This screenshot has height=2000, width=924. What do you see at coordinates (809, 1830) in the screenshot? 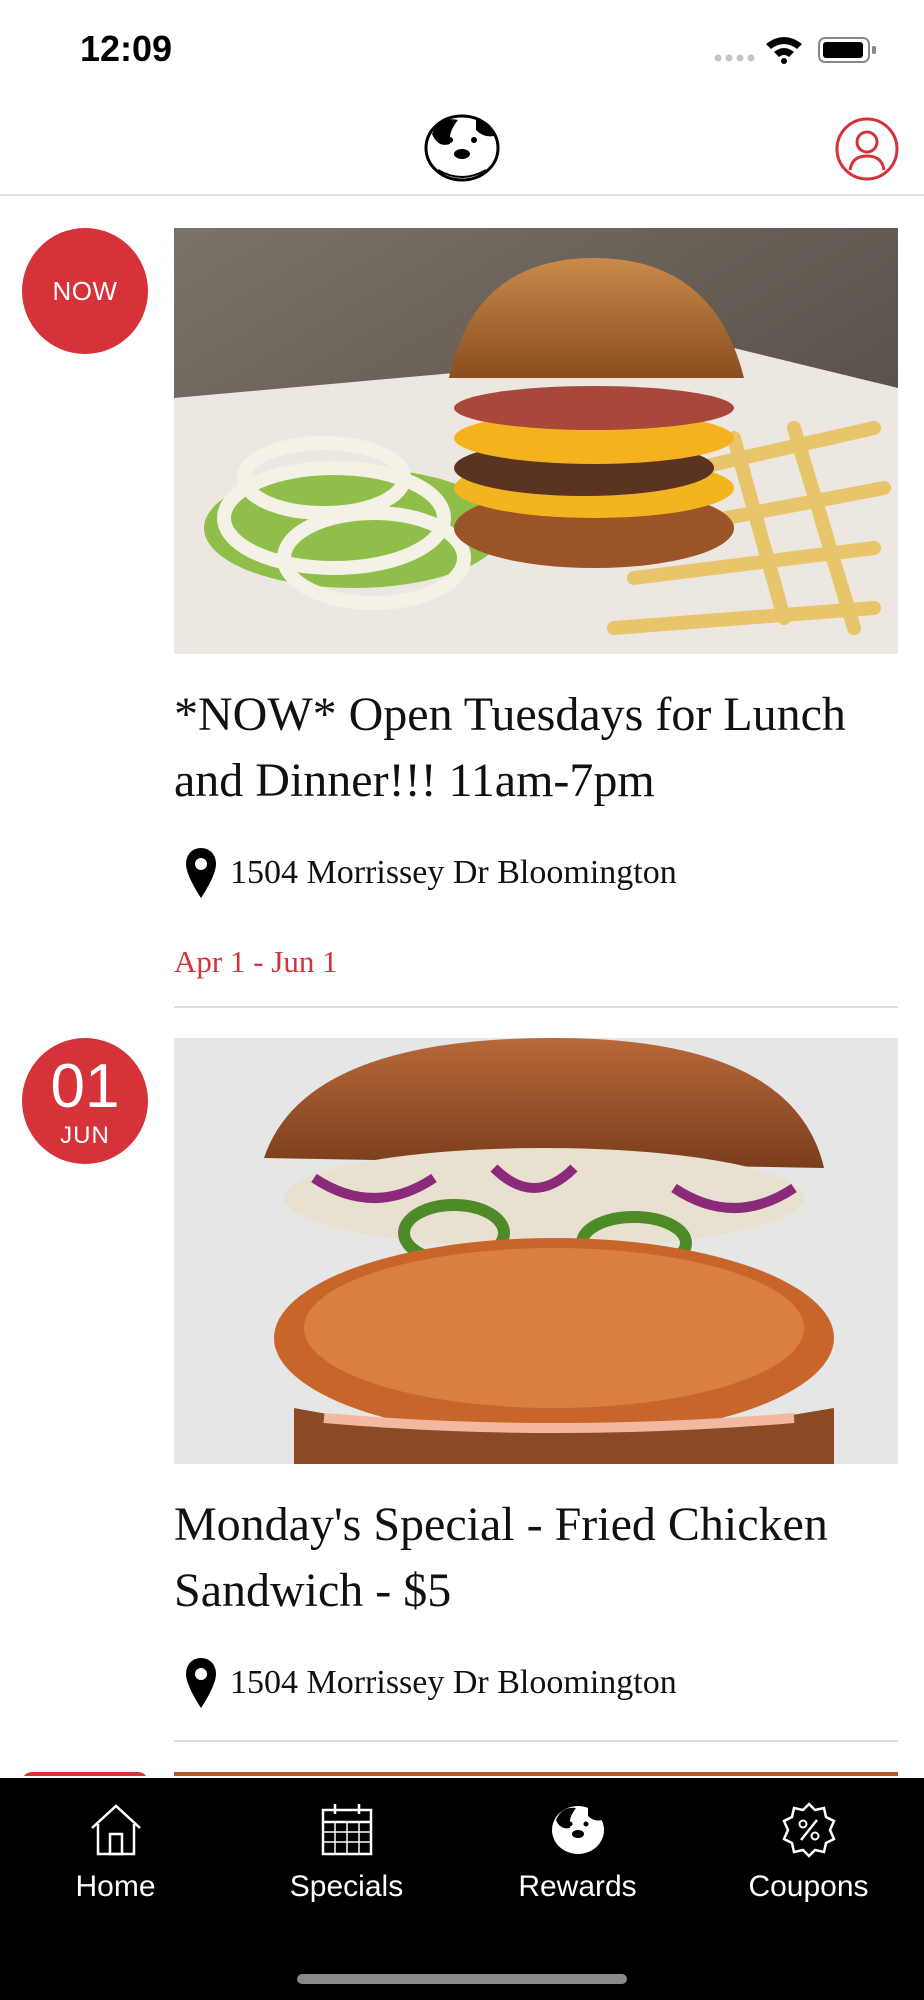
I see `coupon-icon` at bounding box center [809, 1830].